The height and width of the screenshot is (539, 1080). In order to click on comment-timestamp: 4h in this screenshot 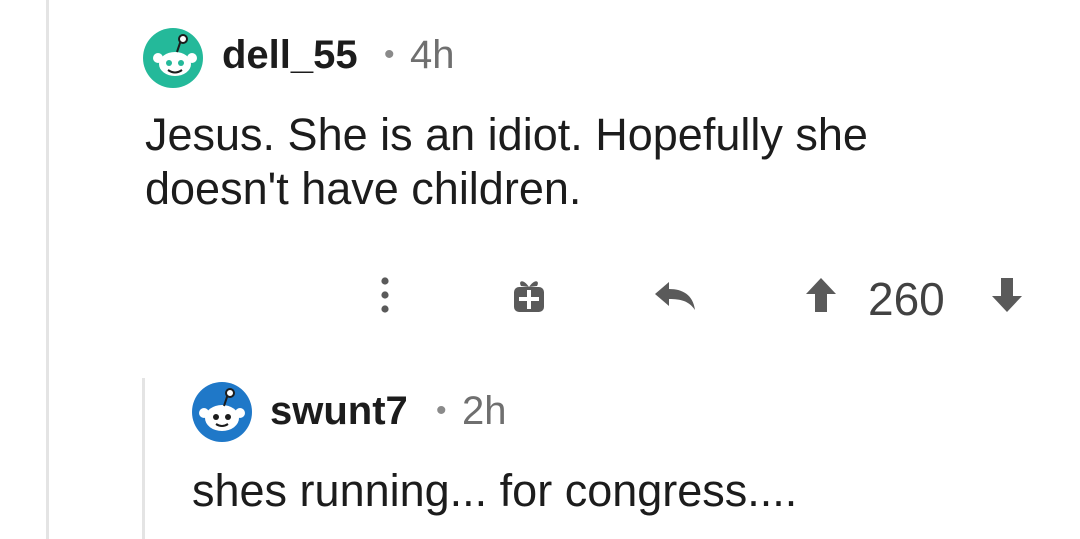, I will do `click(432, 55)`.